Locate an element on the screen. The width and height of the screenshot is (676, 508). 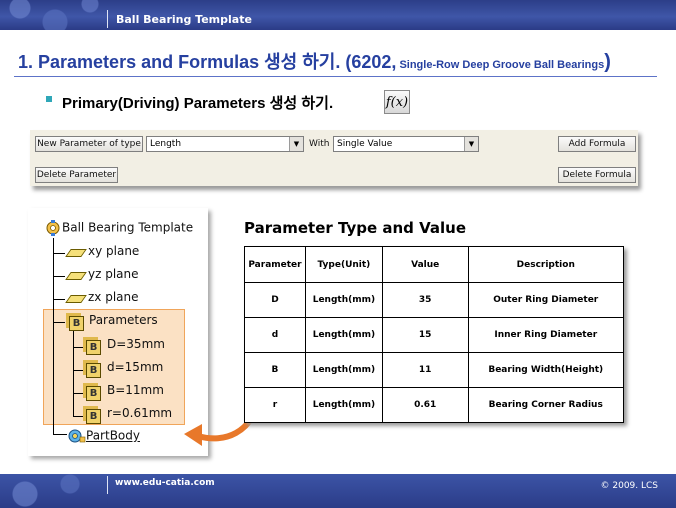
parameter-type-select: Length ▼ is located at coordinates (225, 144).